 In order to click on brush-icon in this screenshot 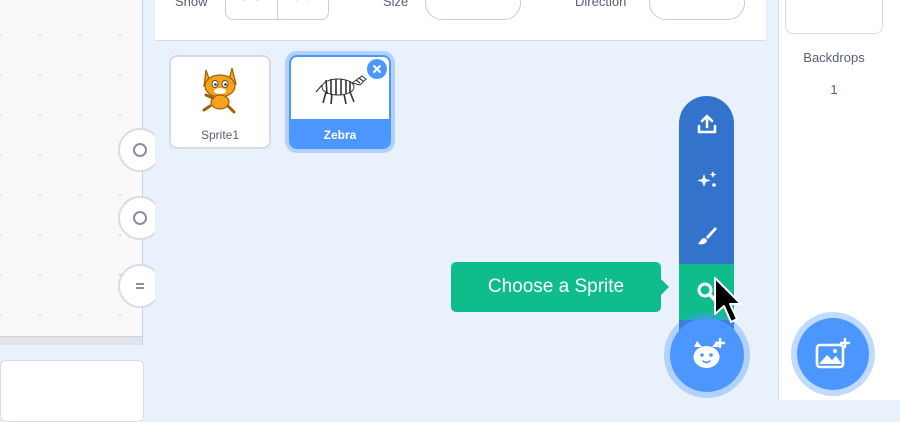, I will do `click(707, 236)`.